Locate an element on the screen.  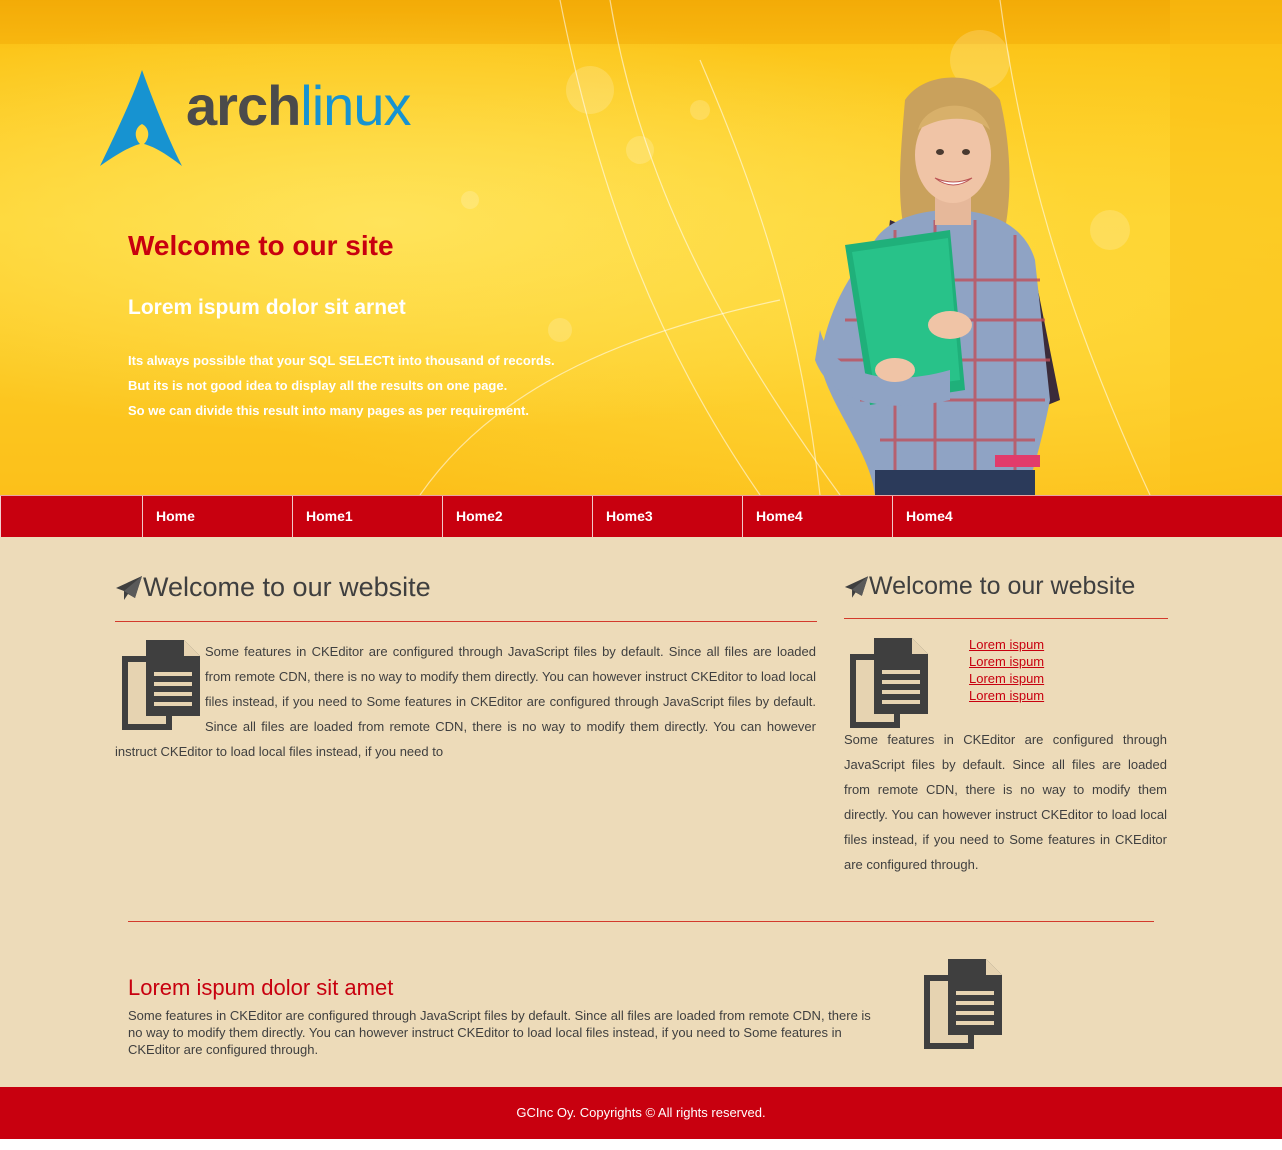
nav-edge is located at coordinates (0, 516).